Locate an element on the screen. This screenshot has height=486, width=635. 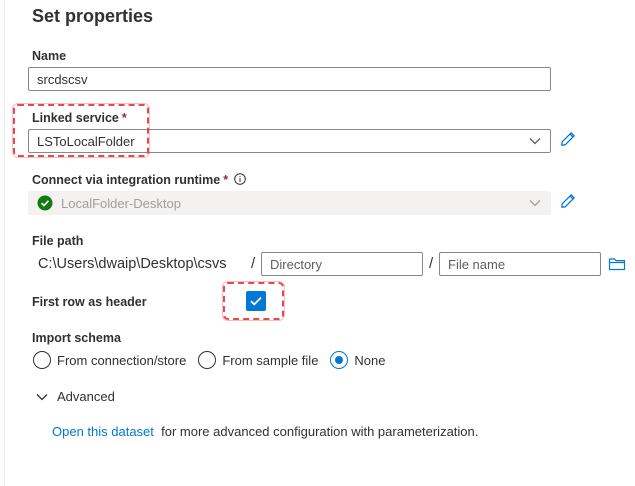
page-title: Set properties is located at coordinates (93, 16).